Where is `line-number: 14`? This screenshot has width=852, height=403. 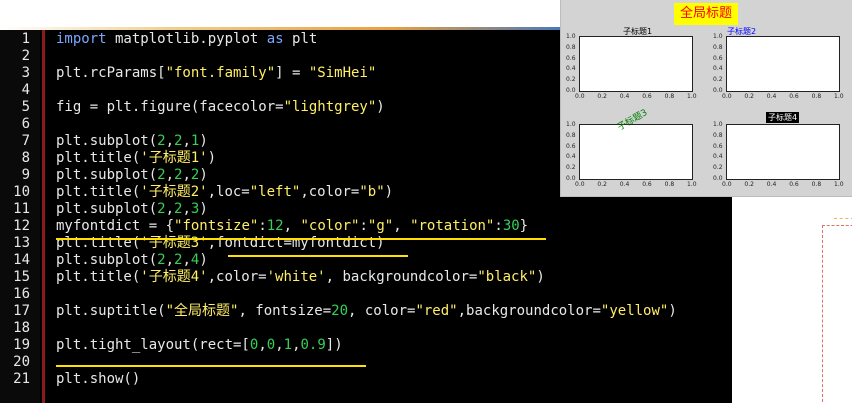
line-number: 14 is located at coordinates (21, 260).